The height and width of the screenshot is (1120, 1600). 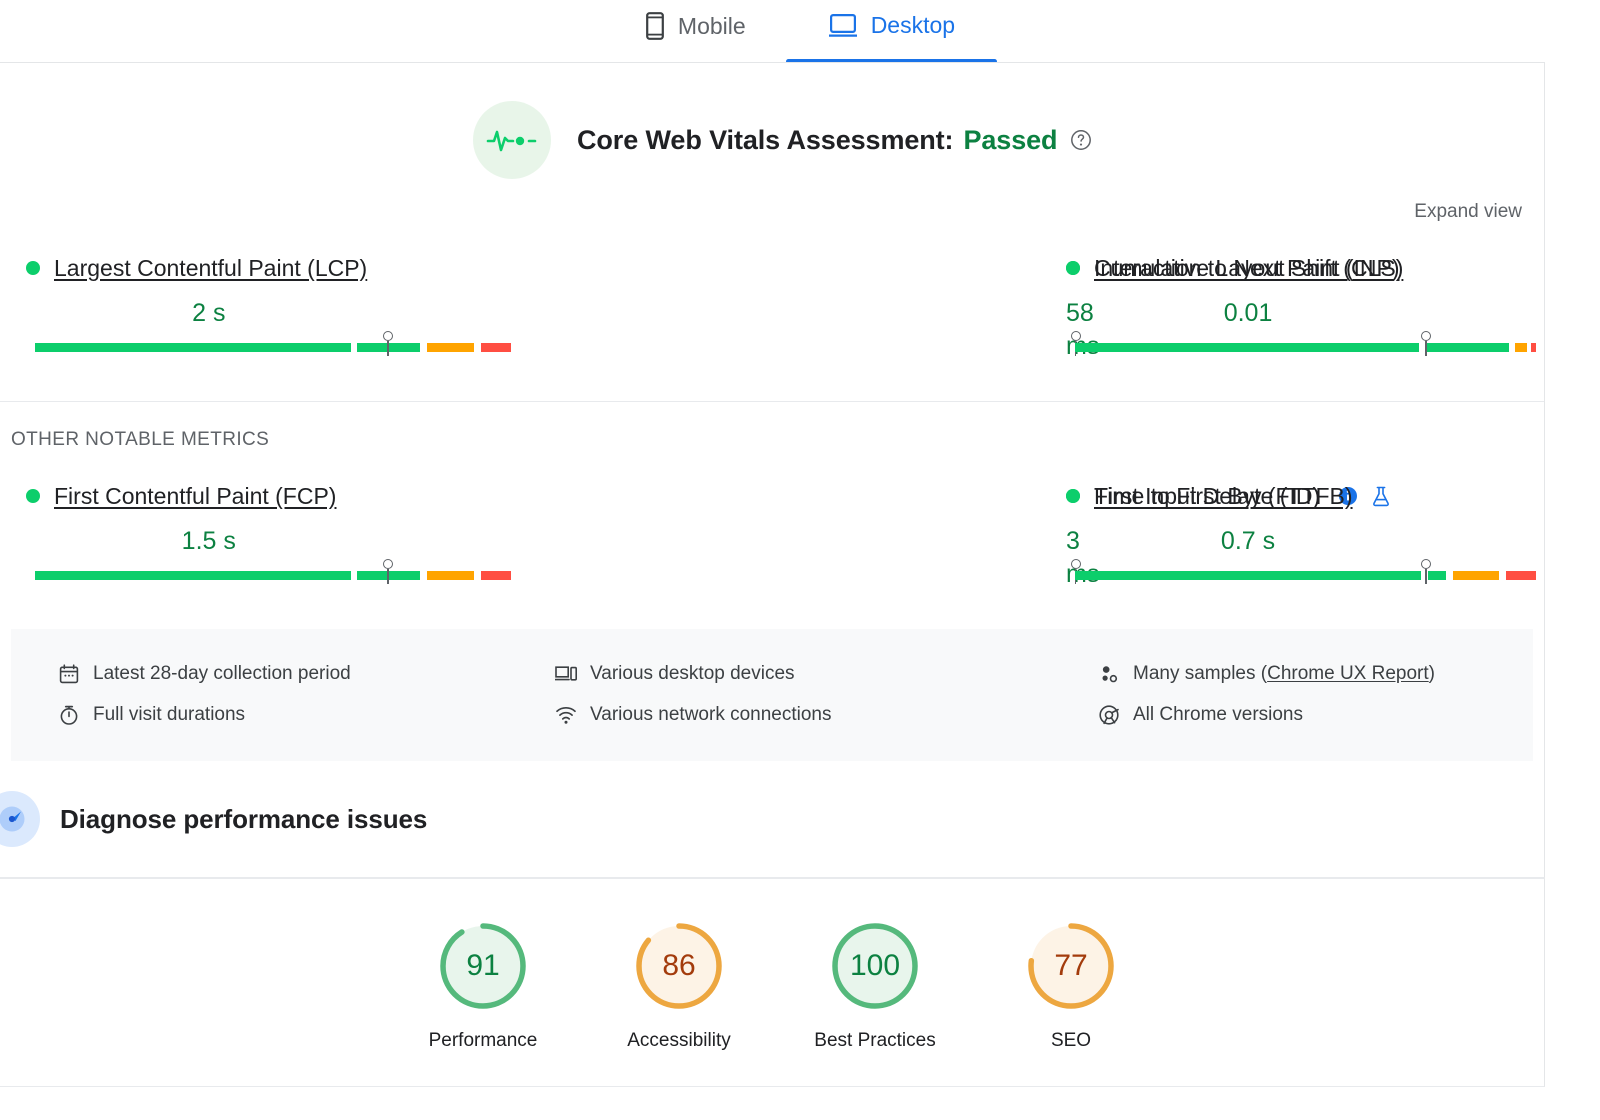 I want to click on tab-desktop: Desktop, so click(x=891, y=38).